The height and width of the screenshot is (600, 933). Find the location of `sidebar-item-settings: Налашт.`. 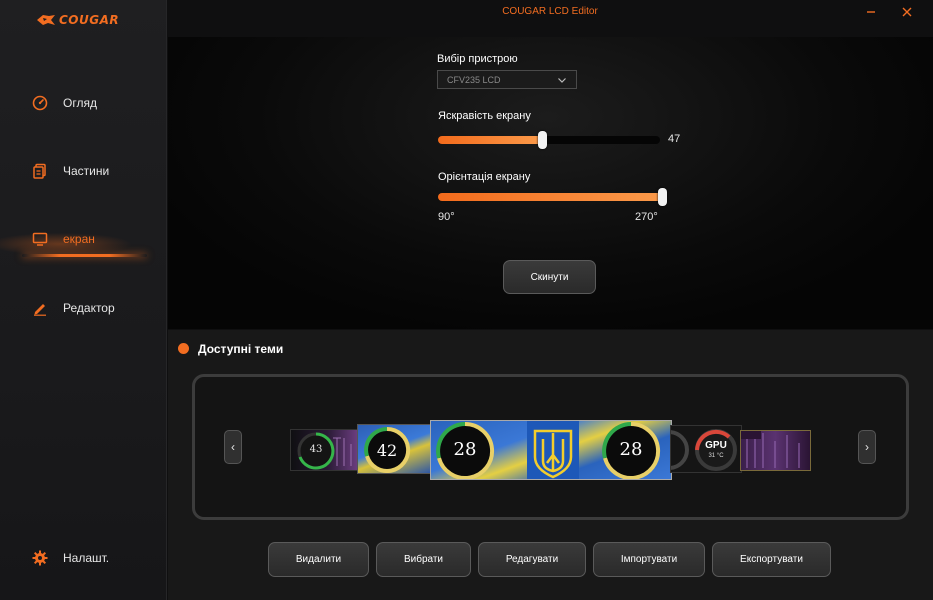

sidebar-item-settings: Налашт. is located at coordinates (83, 558).